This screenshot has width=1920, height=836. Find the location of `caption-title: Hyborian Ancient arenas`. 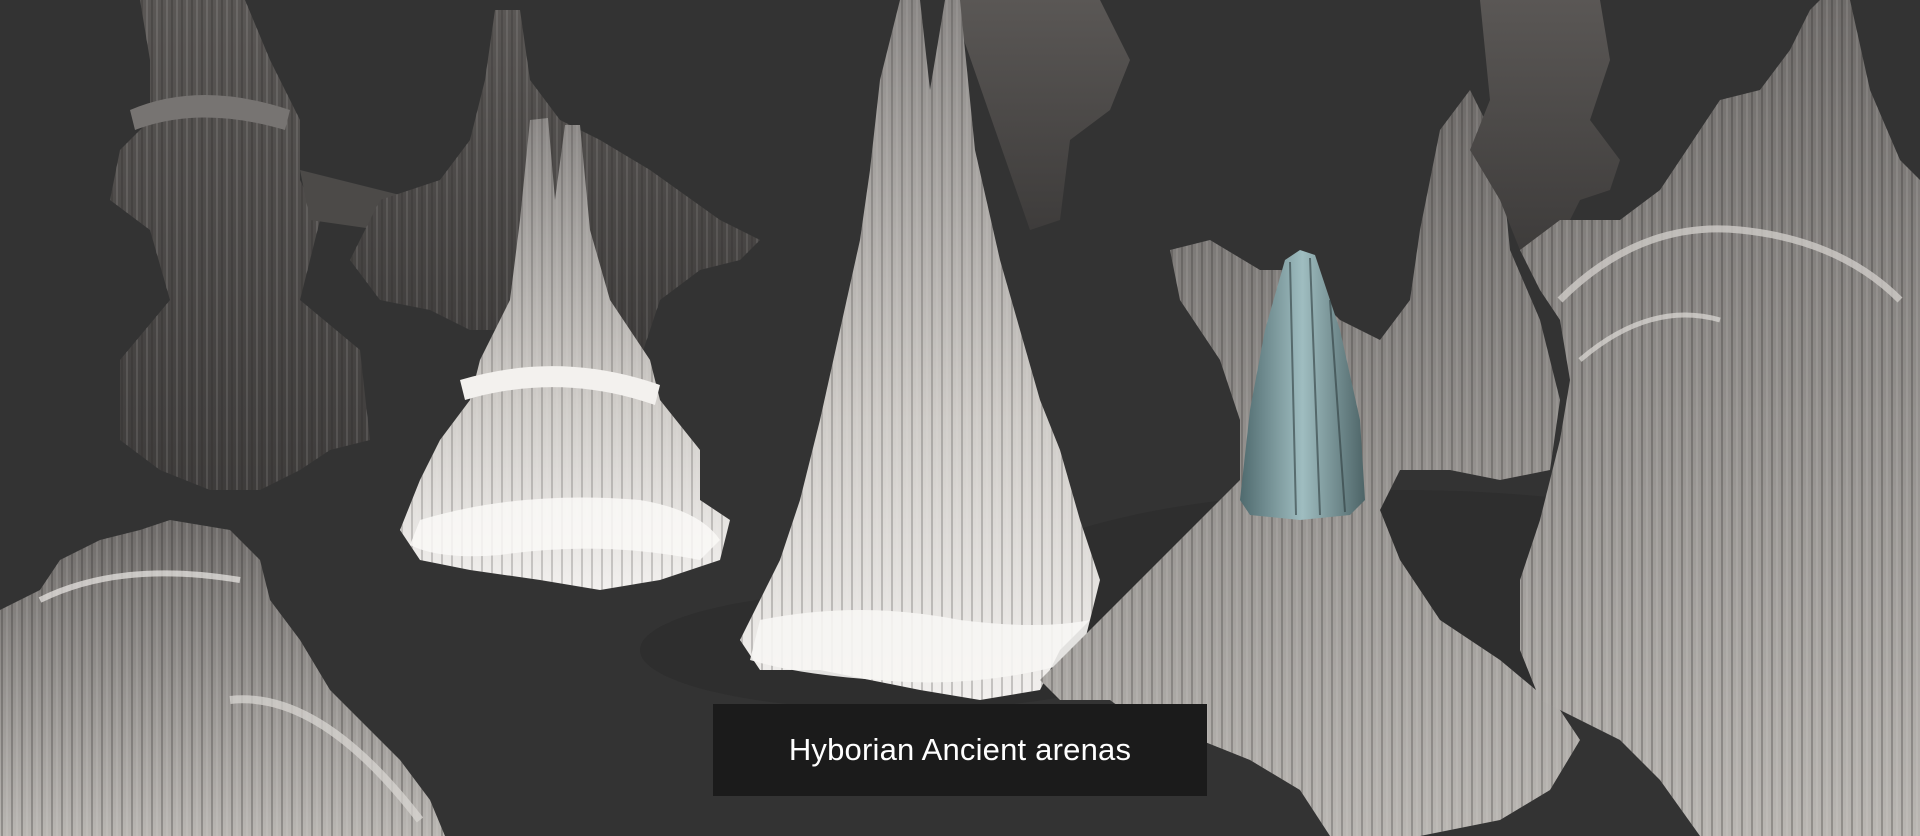

caption-title: Hyborian Ancient arenas is located at coordinates (960, 749).